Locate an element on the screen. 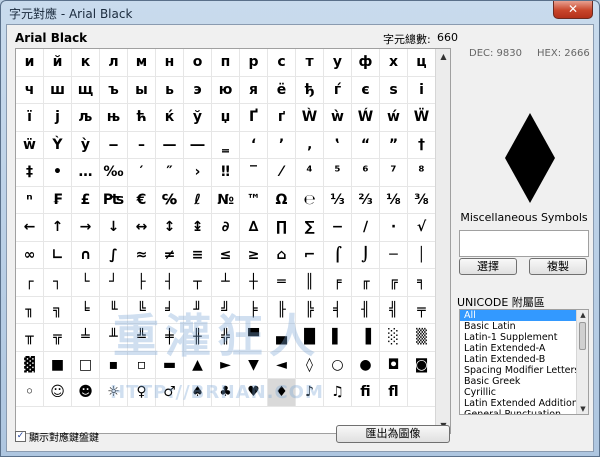 The height and width of the screenshot is (457, 600). char-cell: ⌐ is located at coordinates (310, 255).